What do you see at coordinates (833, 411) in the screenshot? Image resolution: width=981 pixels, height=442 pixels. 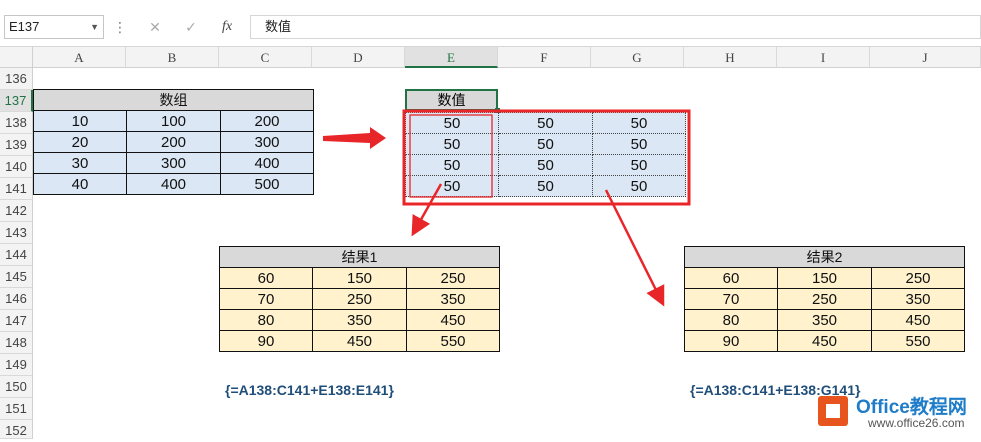 I see `office-logo-icon` at bounding box center [833, 411].